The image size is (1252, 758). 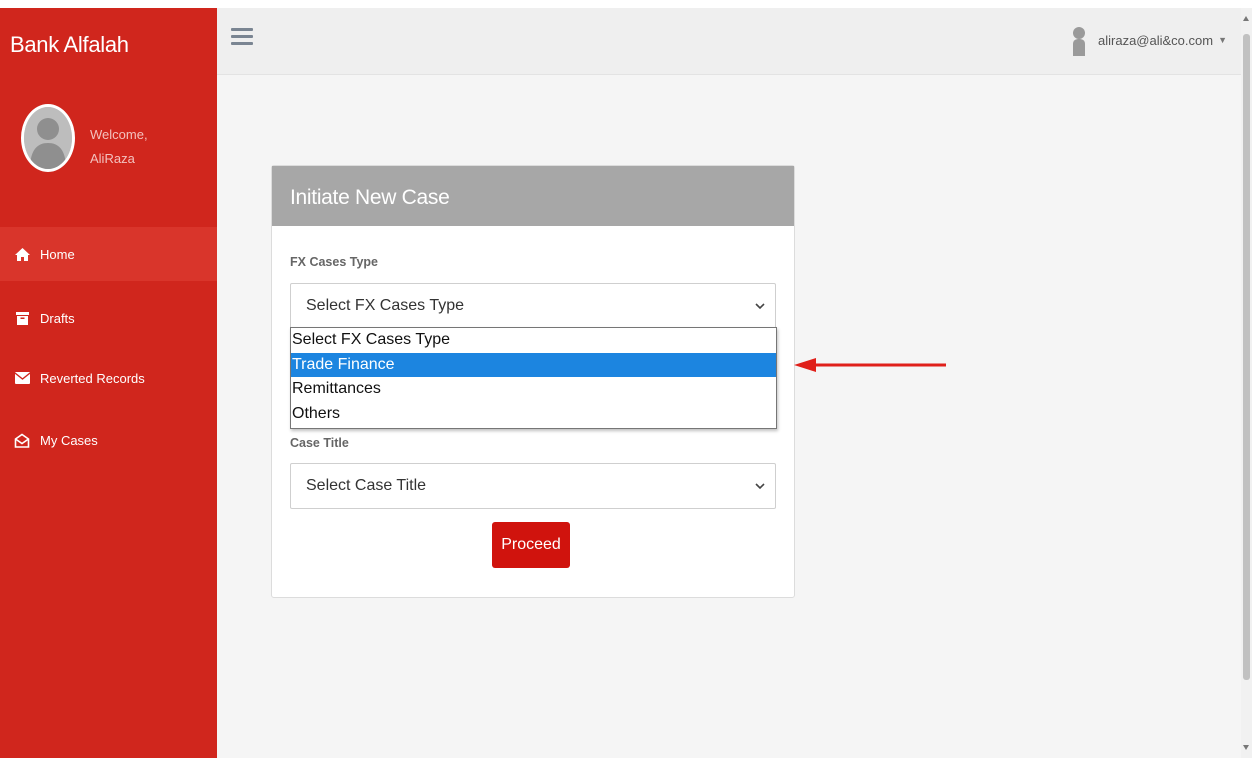 What do you see at coordinates (69, 440) in the screenshot?
I see `sidebar-item-label: My Cases` at bounding box center [69, 440].